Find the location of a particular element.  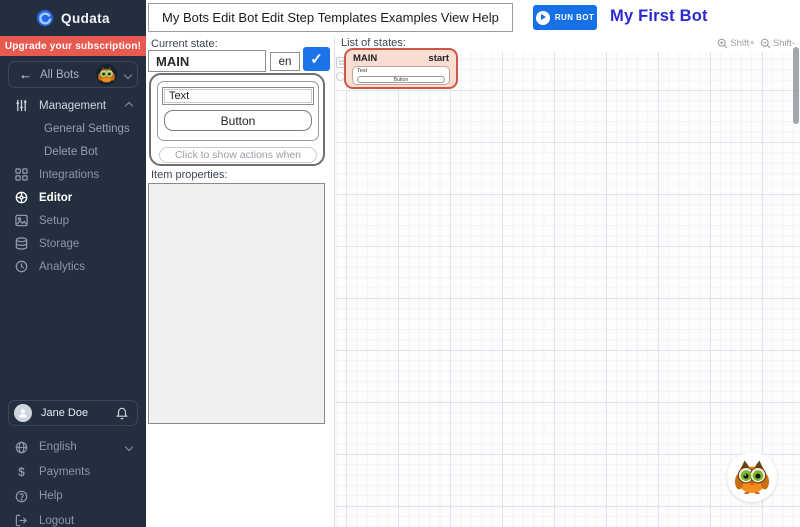

state-preview-card: Text Button Click to show actions when is located at coordinates (237, 119).